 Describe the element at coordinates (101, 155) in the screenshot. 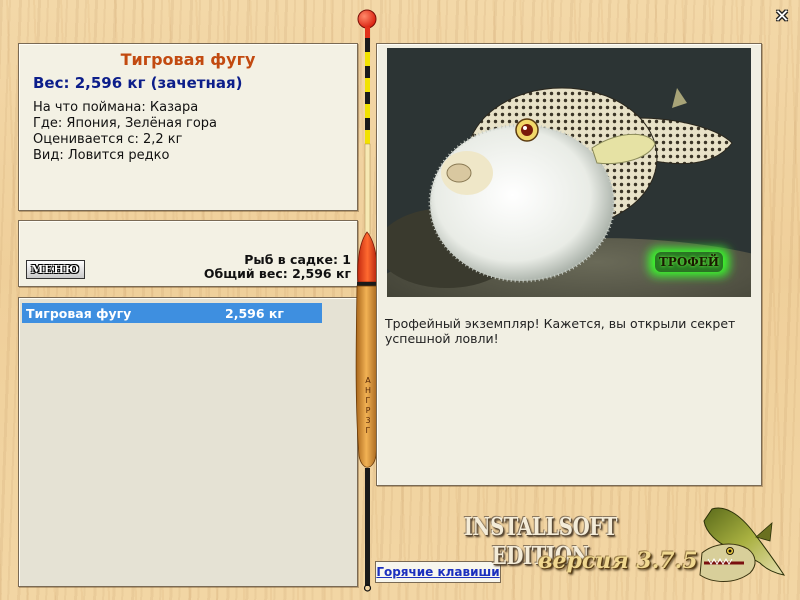

I see `fish-kind: Вид: Ловится редко` at that location.